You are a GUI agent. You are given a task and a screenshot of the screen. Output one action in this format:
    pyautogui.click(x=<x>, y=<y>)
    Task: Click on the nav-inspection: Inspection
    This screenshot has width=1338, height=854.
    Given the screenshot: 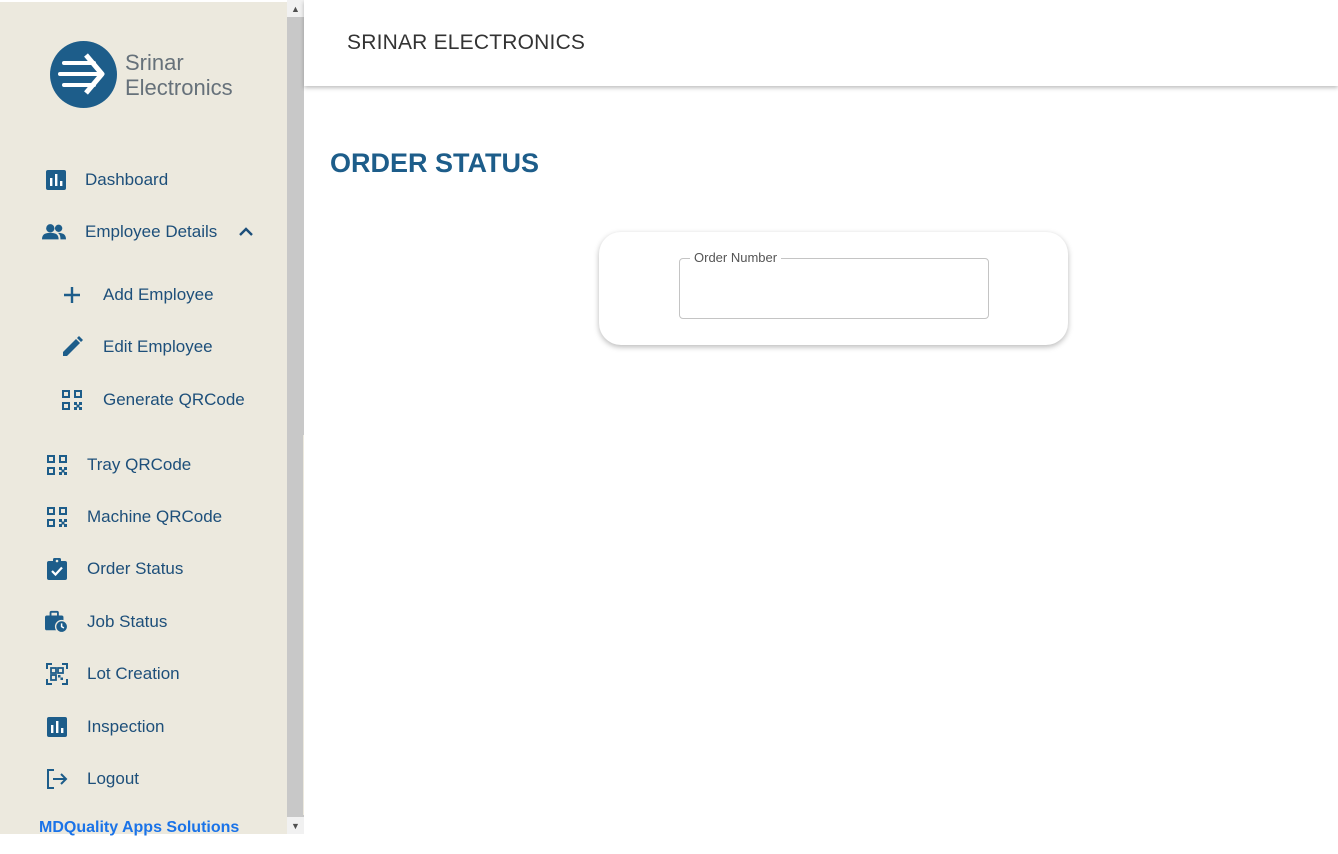 What is the action you would take?
    pyautogui.click(x=105, y=727)
    